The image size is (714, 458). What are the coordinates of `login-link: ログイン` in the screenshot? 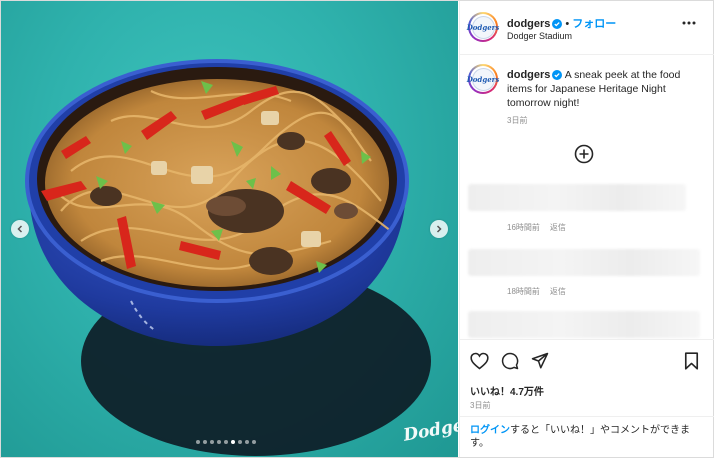 It's located at (490, 430).